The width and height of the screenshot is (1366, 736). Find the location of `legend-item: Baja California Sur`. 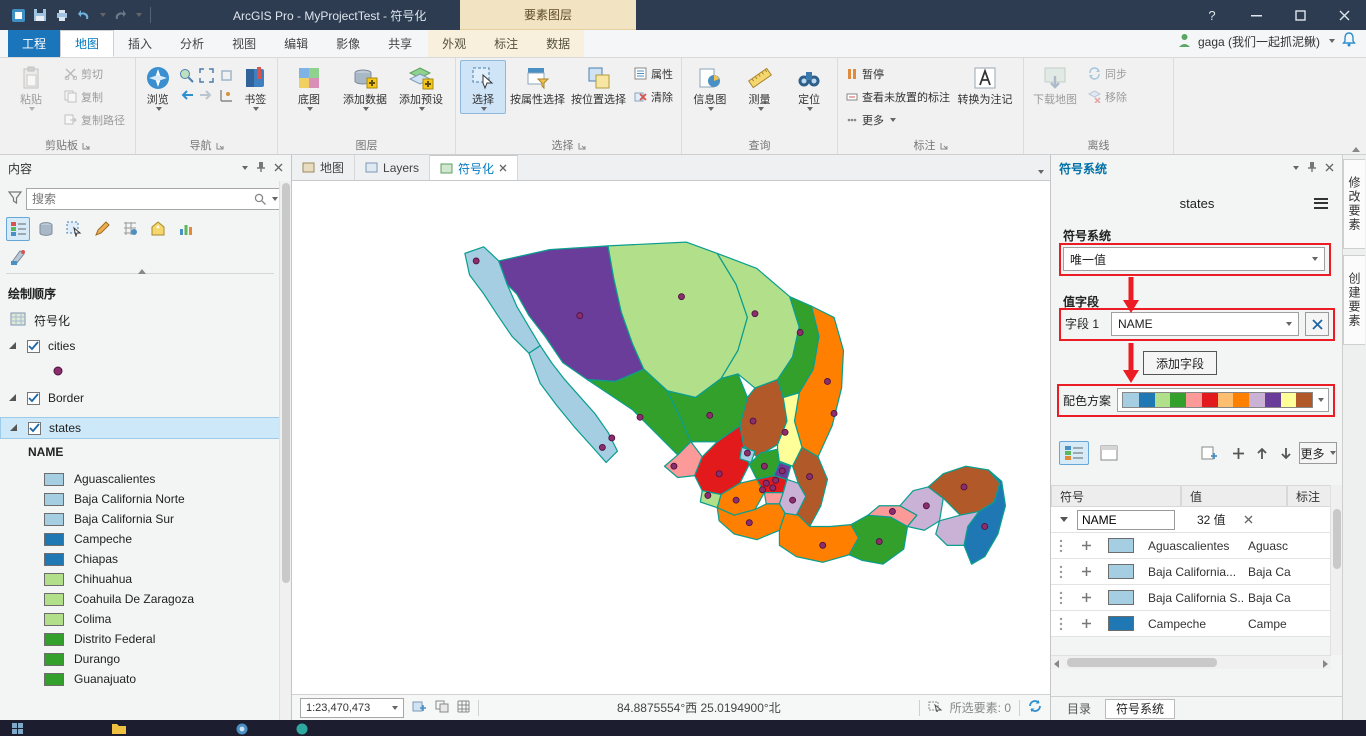

legend-item: Baja California Sur is located at coordinates (140, 519).